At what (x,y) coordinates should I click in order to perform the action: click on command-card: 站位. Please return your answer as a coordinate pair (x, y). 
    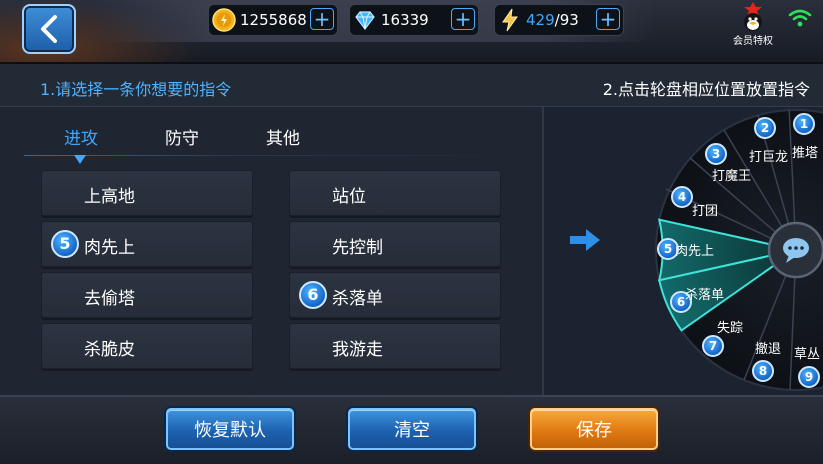
    Looking at the image, I should click on (395, 193).